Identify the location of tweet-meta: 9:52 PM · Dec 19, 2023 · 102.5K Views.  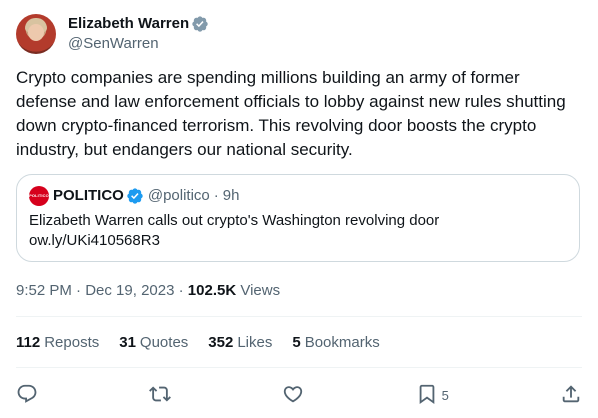
(148, 291).